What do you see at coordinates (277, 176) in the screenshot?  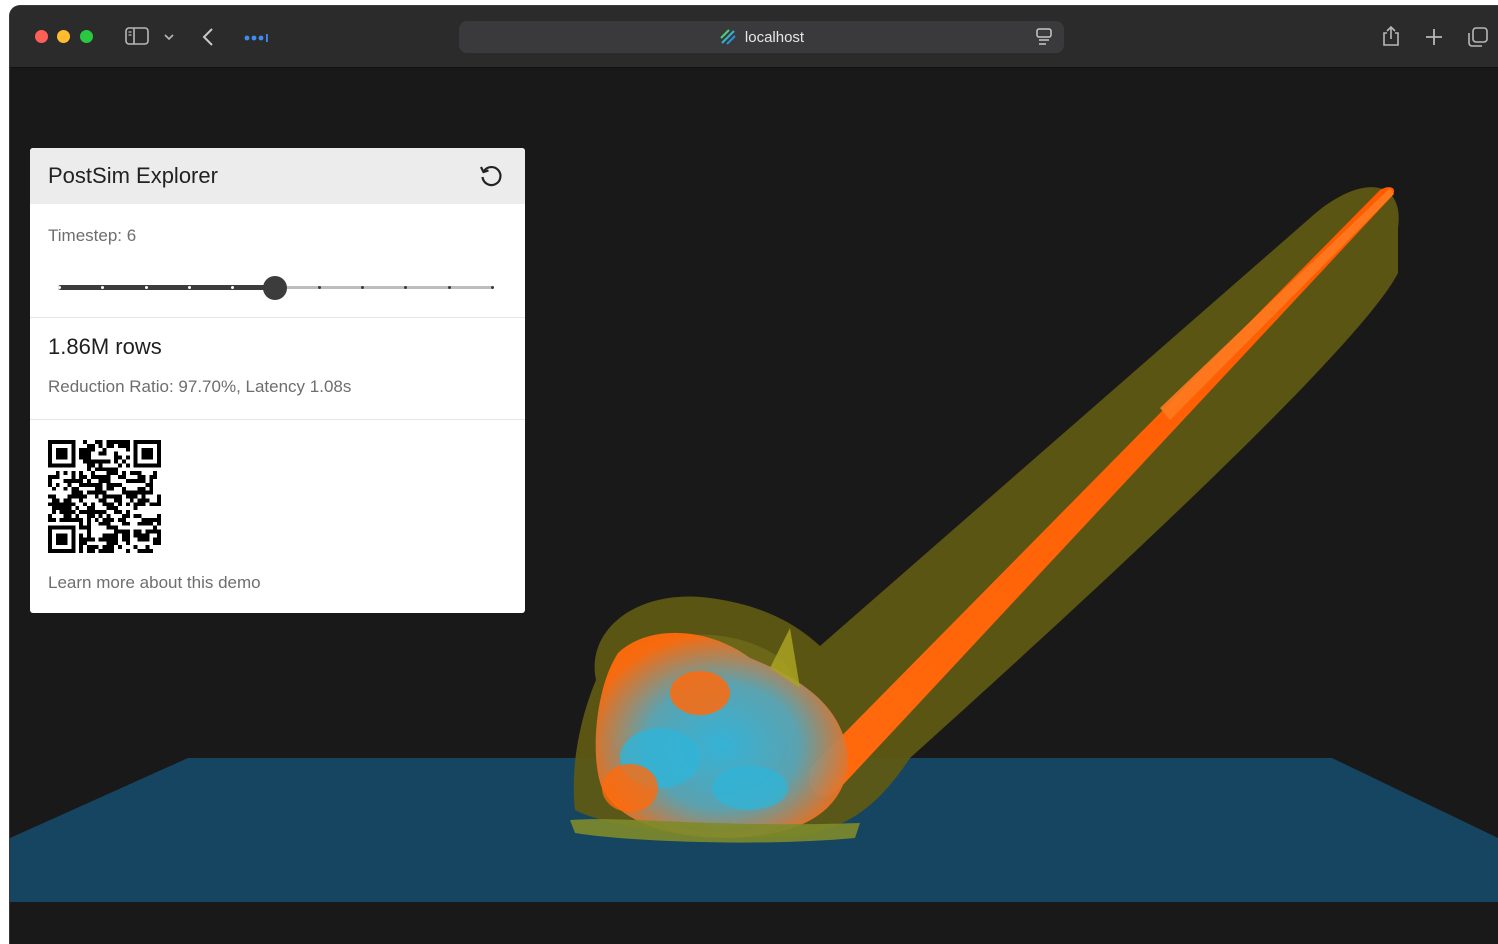 I see `panel-header: PostSim Explorer` at bounding box center [277, 176].